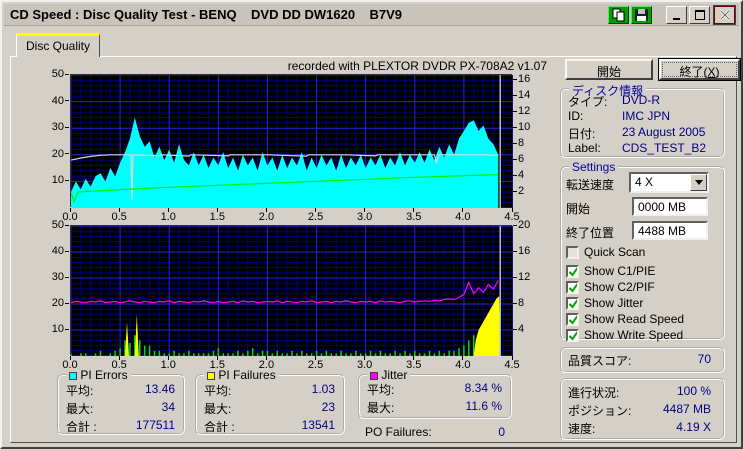 The width and height of the screenshot is (743, 449). What do you see at coordinates (483, 388) in the screenshot?
I see `jitter-avg-value: 8.34 %` at bounding box center [483, 388].